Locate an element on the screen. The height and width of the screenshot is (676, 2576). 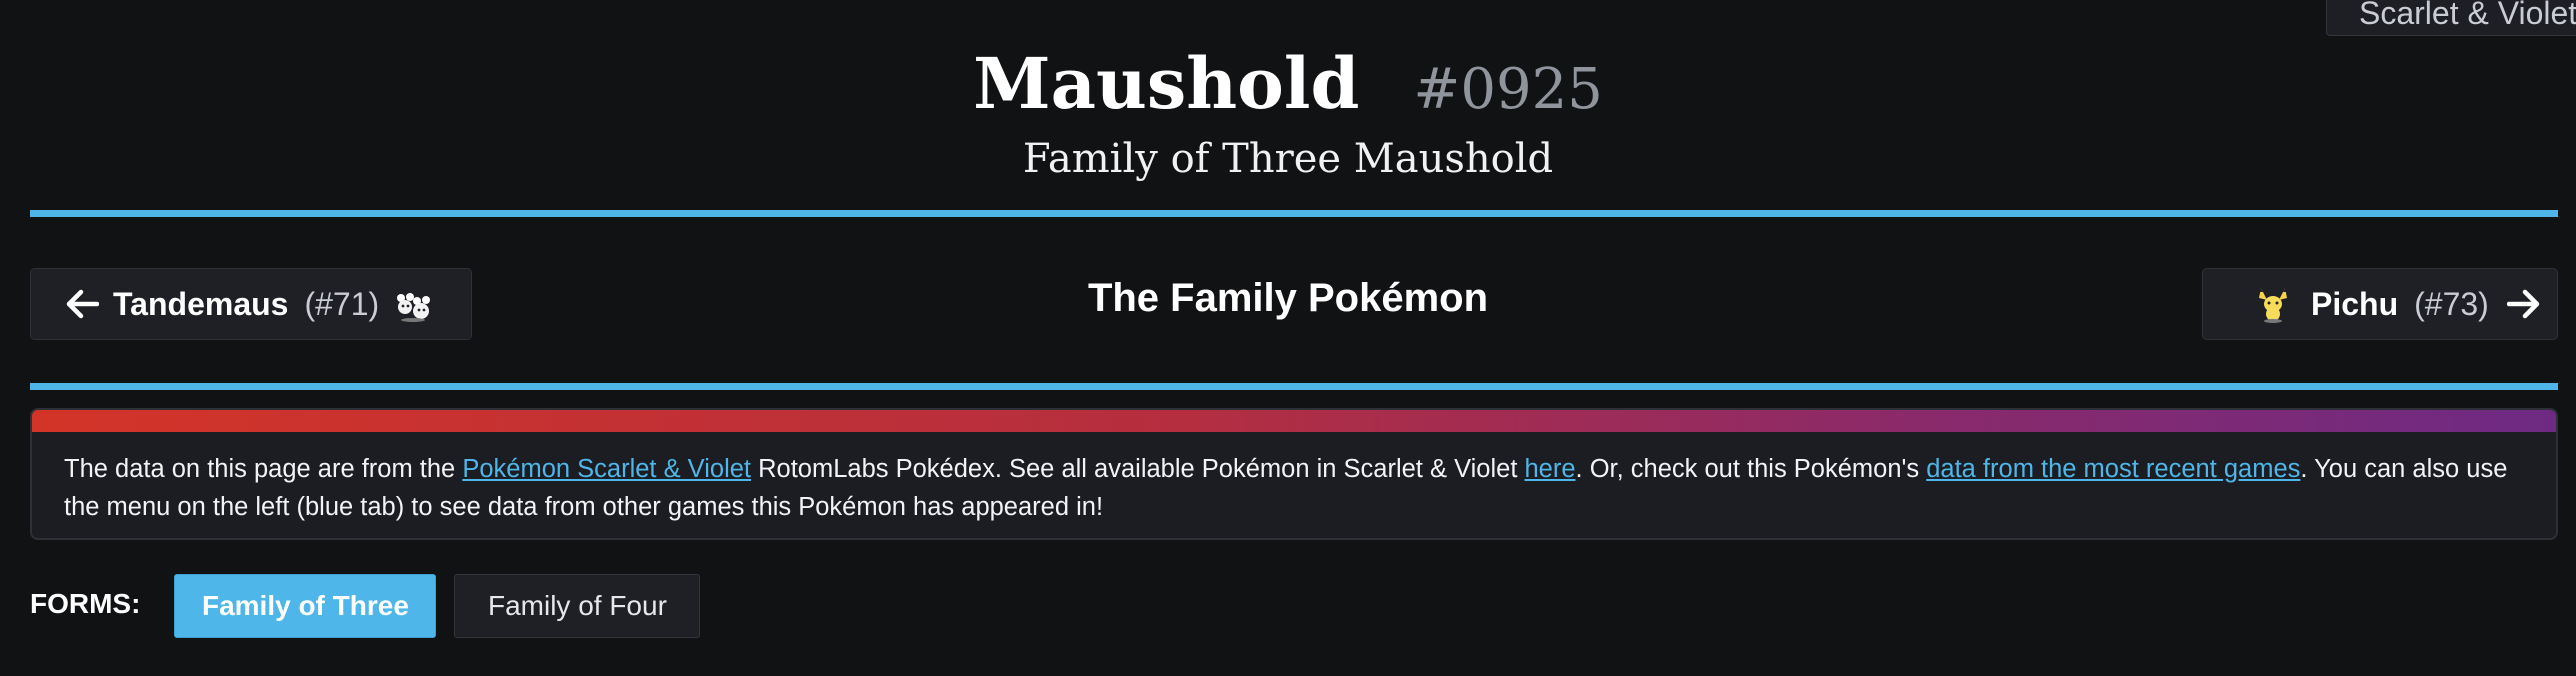
navigation-divider is located at coordinates (1294, 386).